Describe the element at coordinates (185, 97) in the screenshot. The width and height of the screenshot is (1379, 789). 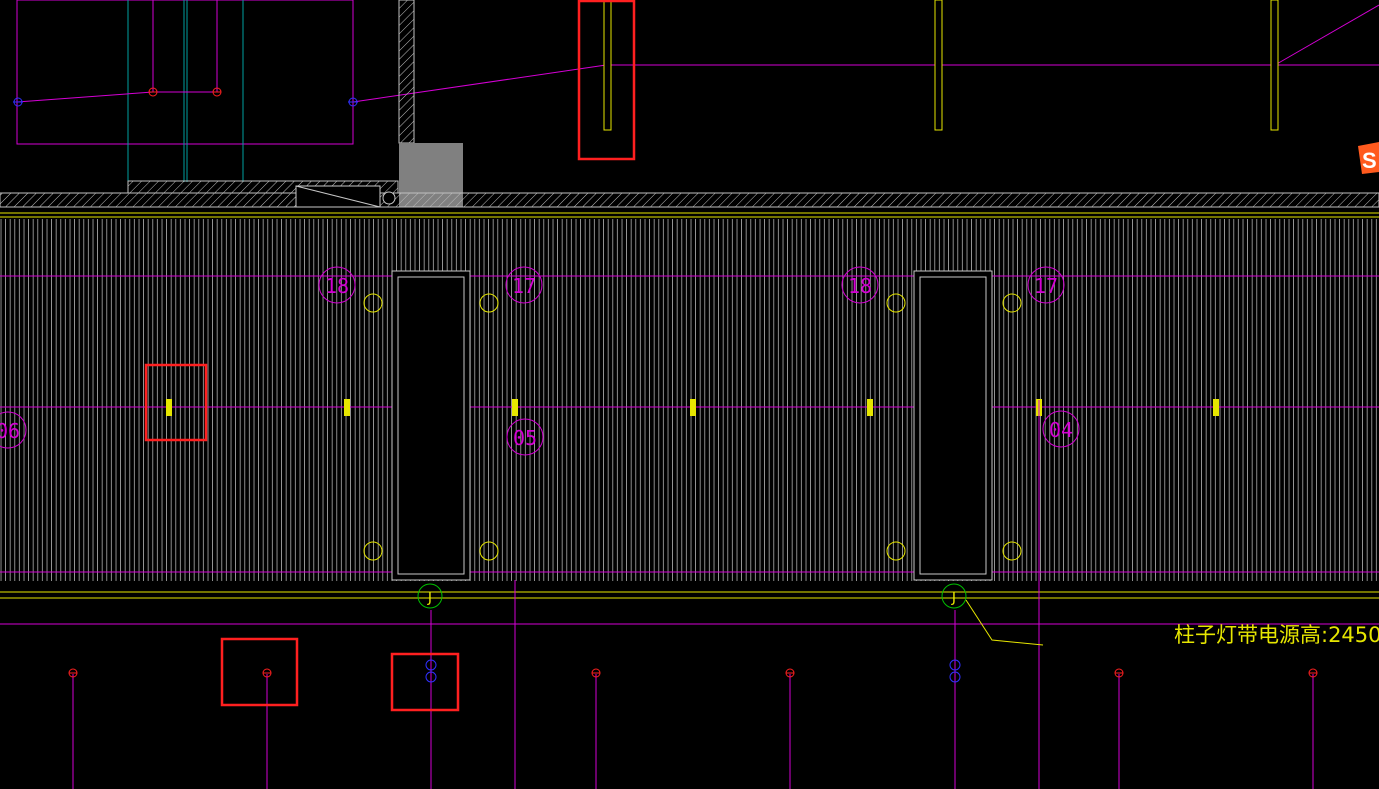
I see `upper-markers` at that location.